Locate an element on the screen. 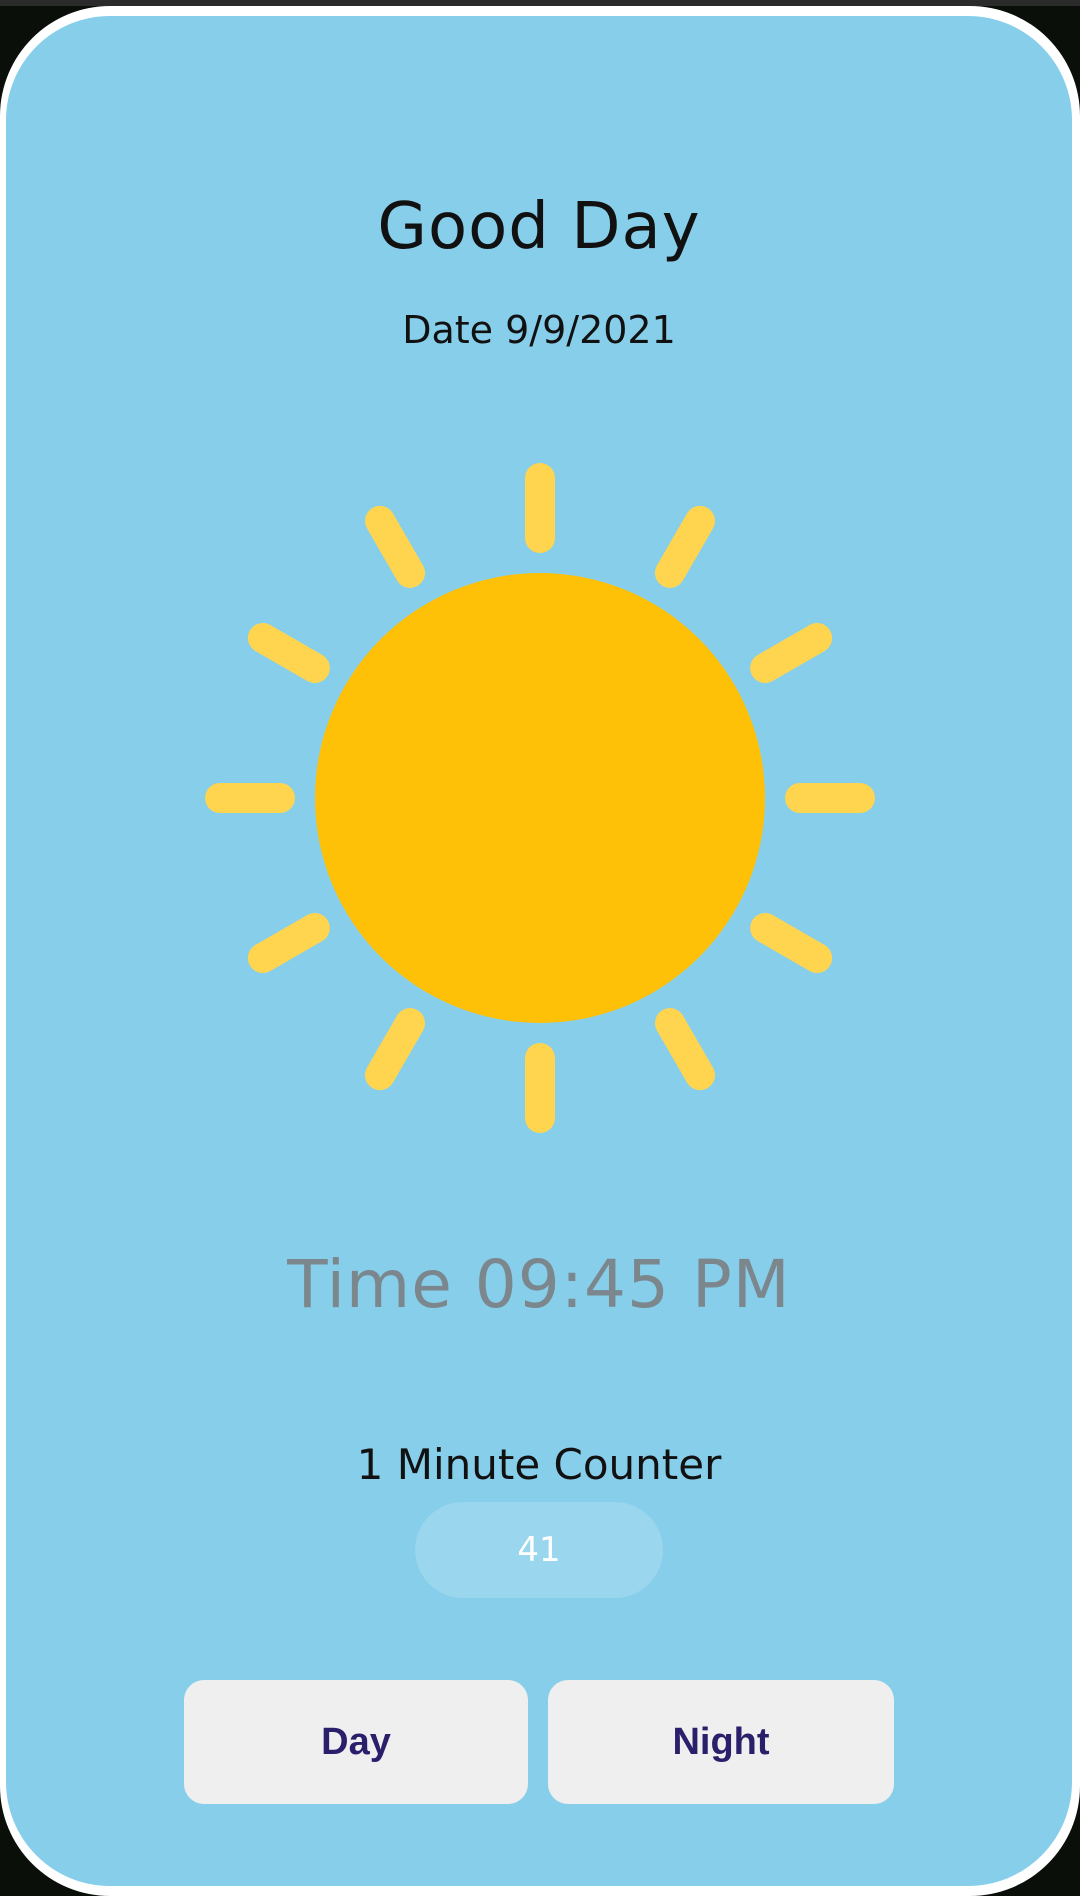  date-text: Date 9/9/2021 is located at coordinates (539, 330).